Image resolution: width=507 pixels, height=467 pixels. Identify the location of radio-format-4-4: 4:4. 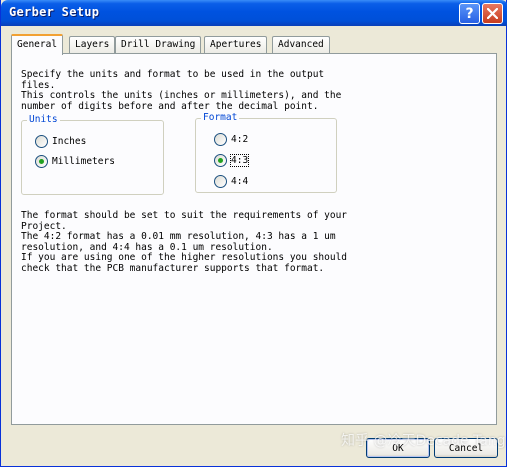
(231, 181).